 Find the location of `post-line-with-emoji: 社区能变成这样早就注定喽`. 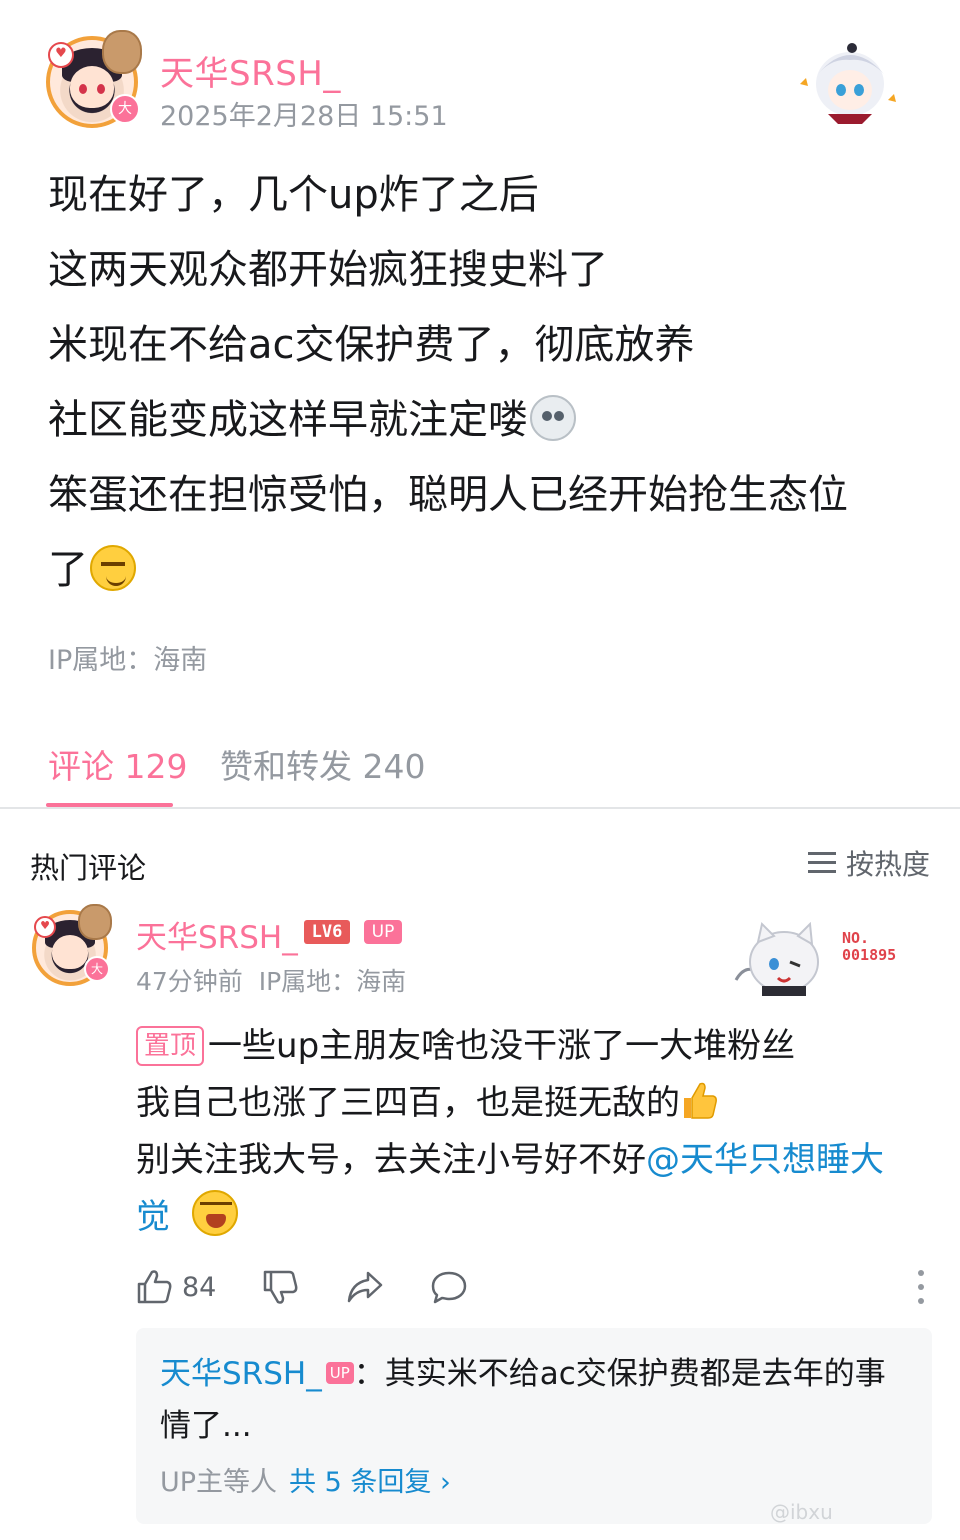

post-line-with-emoji: 社区能变成这样早就注定喽 is located at coordinates (488, 420).